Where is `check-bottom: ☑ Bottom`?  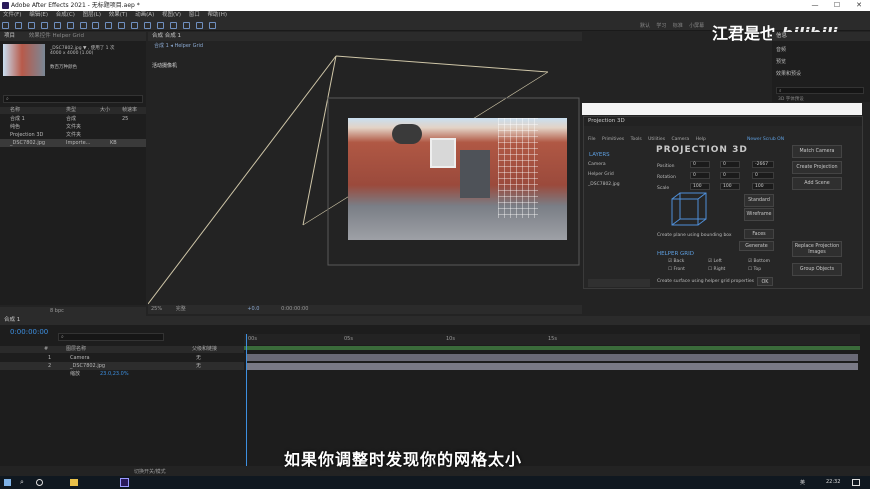 check-bottom: ☑ Bottom is located at coordinates (759, 261).